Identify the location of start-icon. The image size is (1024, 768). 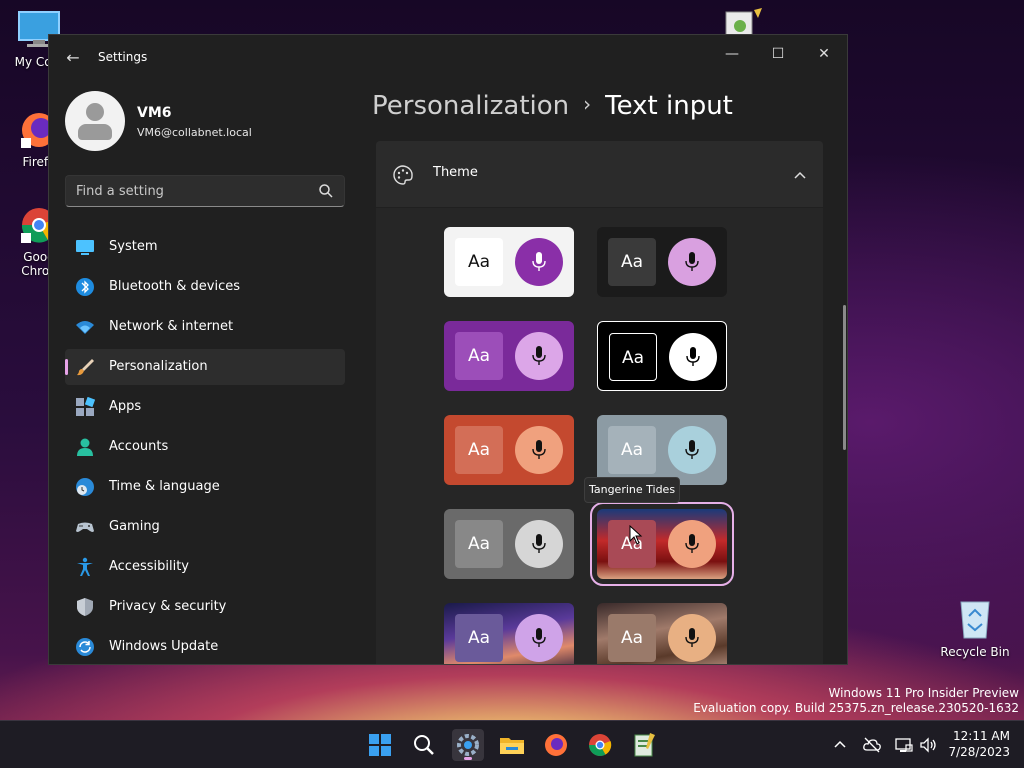
(380, 745).